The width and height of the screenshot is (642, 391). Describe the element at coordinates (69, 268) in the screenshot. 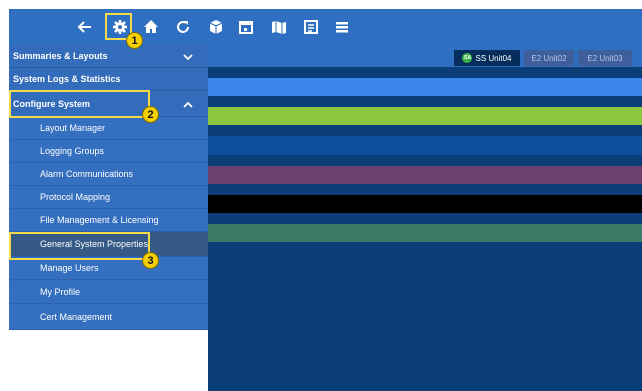

I see `sidebar-item-label: Manage Users` at that location.